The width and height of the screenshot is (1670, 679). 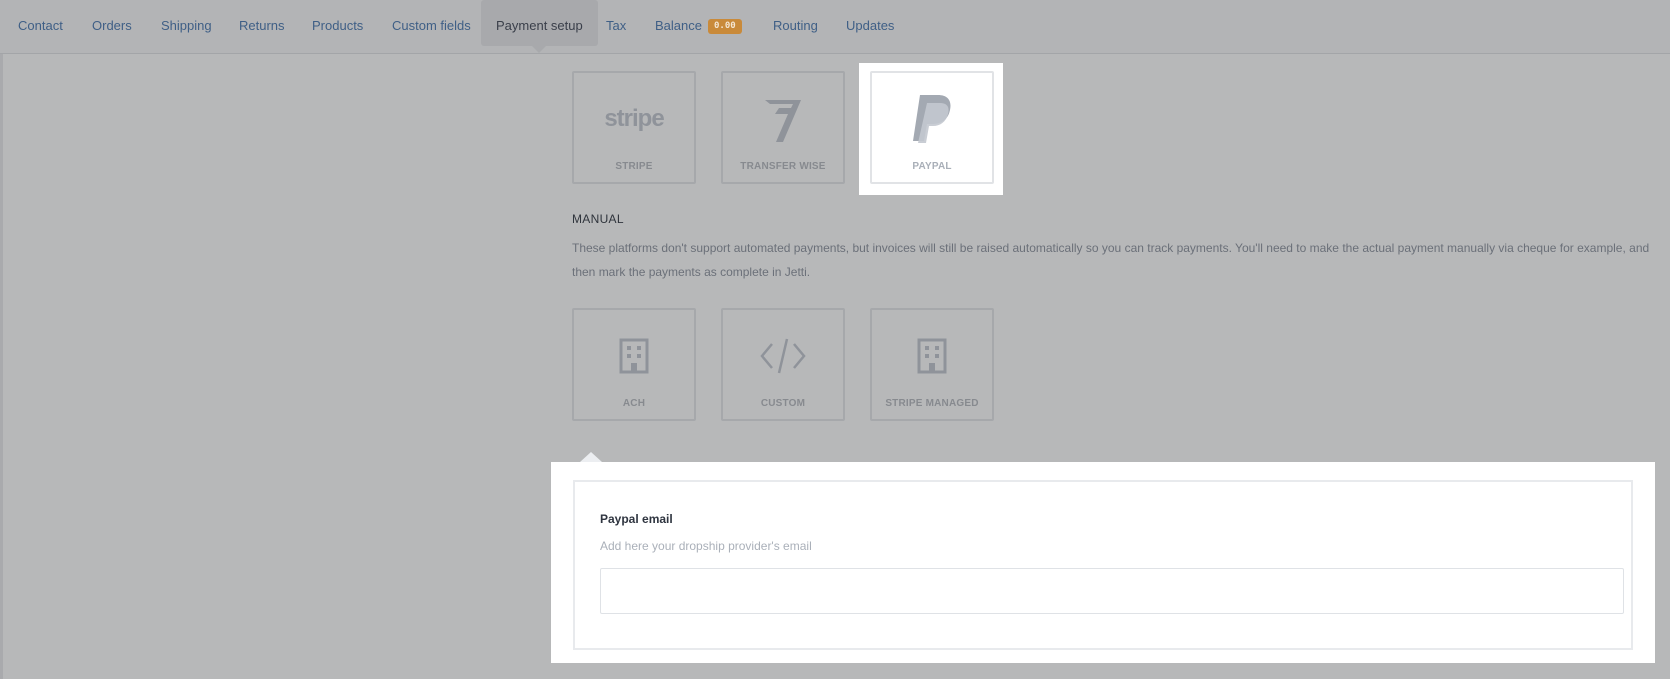 What do you see at coordinates (431, 23) in the screenshot?
I see `nav-item-custom-fields: Custom fields` at bounding box center [431, 23].